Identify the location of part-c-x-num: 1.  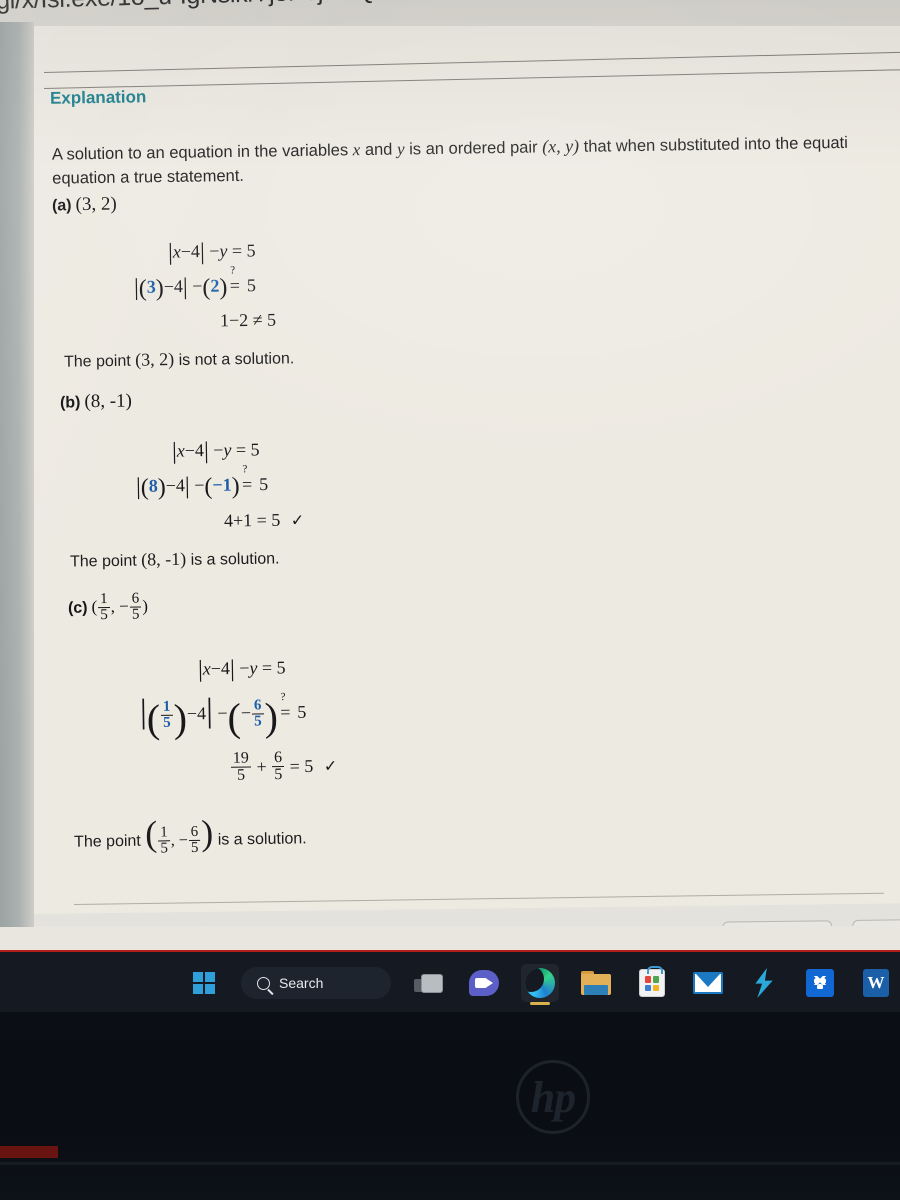
(103, 599).